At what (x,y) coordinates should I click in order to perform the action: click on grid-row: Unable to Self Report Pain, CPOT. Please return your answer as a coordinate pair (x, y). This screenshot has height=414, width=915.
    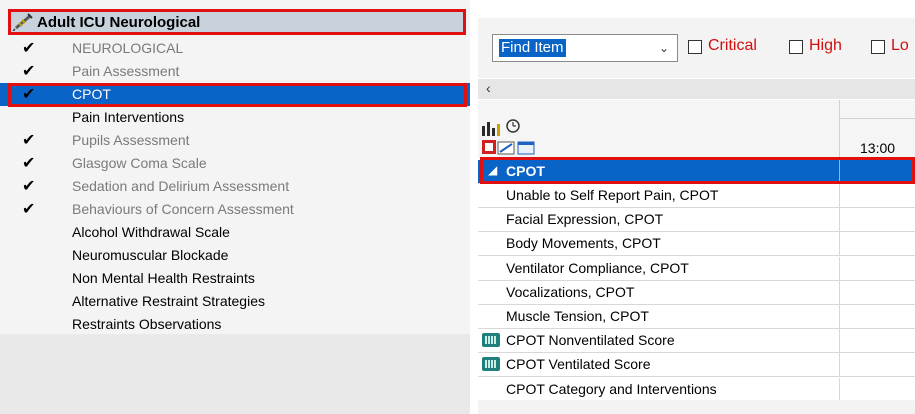
    Looking at the image, I should click on (696, 196).